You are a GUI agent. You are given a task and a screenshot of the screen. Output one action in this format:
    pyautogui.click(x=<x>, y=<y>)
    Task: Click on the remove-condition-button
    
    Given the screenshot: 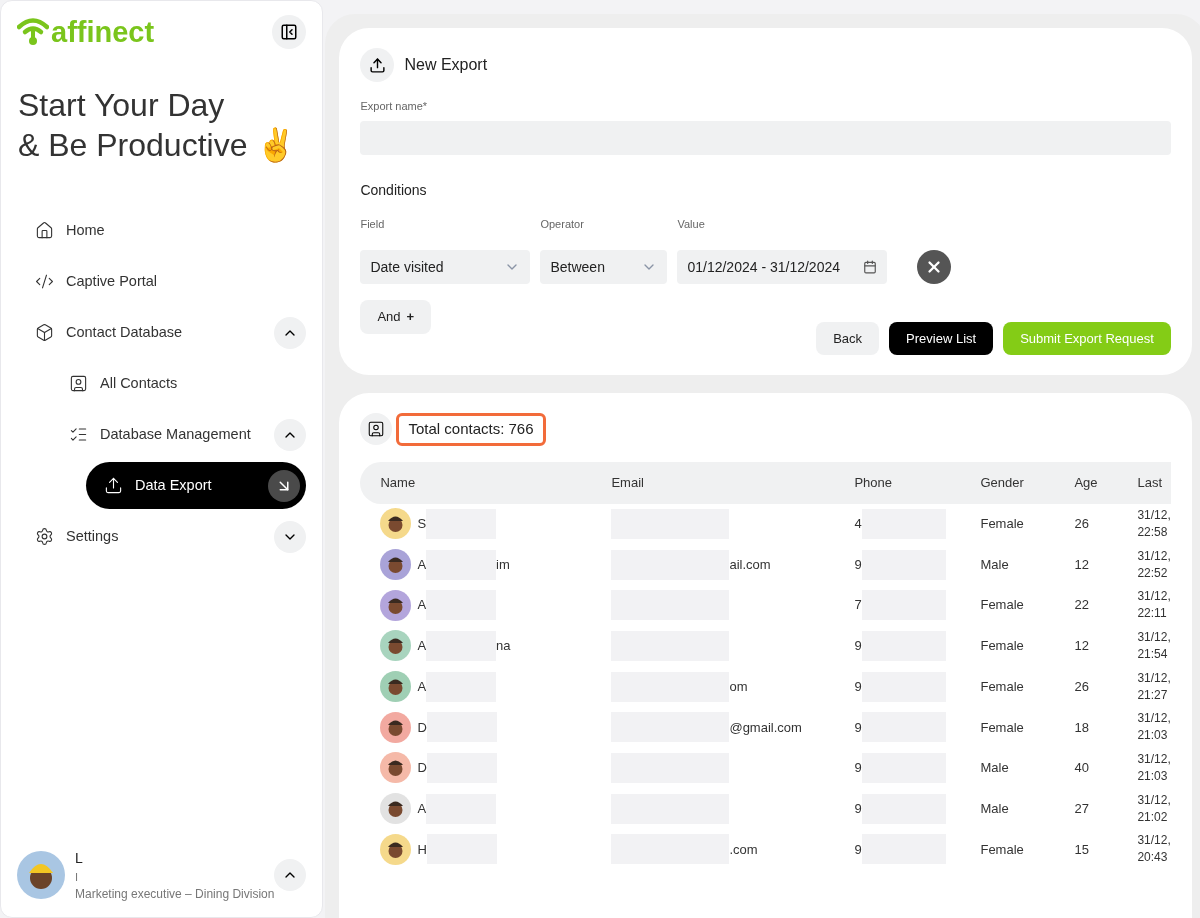 What is the action you would take?
    pyautogui.click(x=934, y=267)
    